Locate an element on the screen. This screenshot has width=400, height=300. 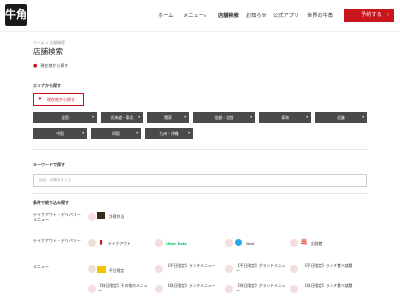
region-kinki: 近畿 ▾ is located at coordinates (341, 117).